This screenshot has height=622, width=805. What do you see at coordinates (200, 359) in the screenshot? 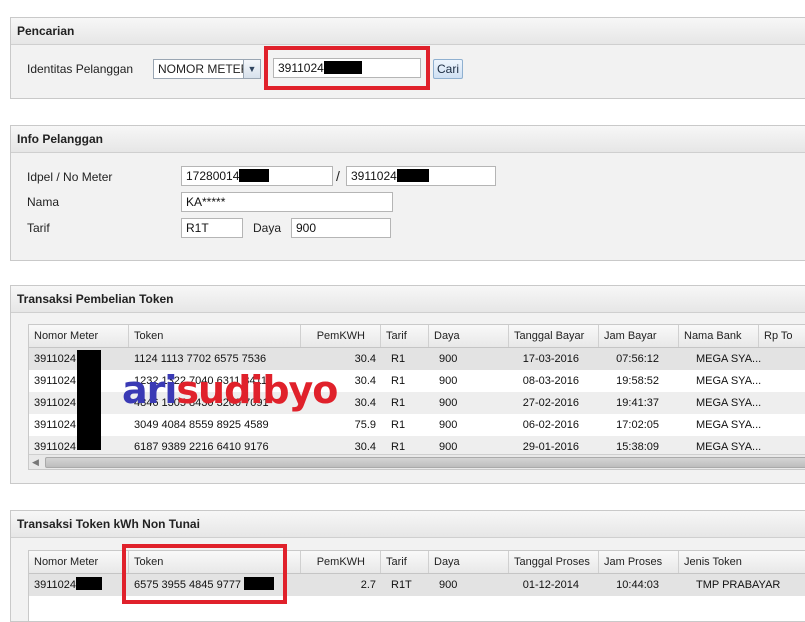
I see `cell-token: 1124 1113 7702 6575 7536` at bounding box center [200, 359].